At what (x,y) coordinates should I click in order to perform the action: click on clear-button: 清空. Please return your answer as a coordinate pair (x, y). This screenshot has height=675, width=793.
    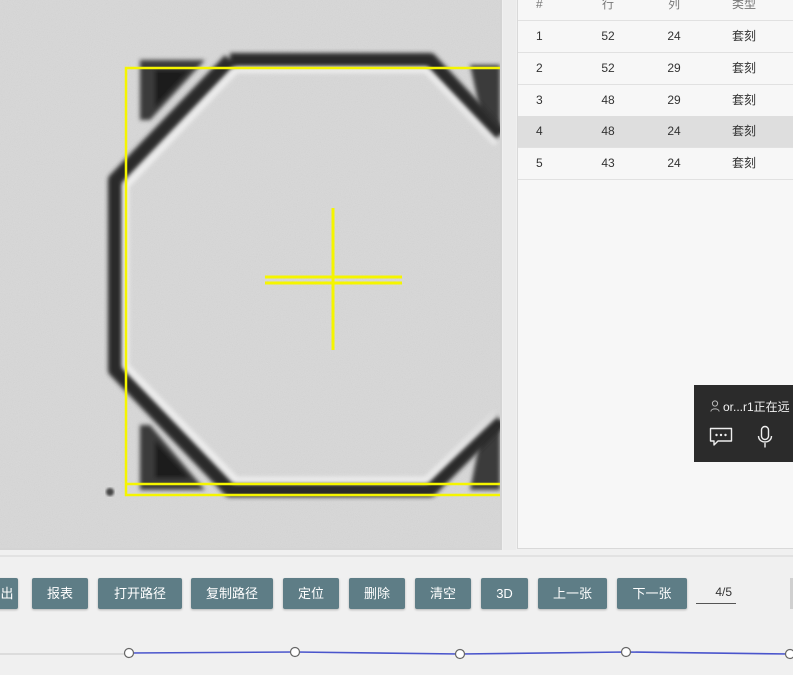
    Looking at the image, I should click on (443, 593).